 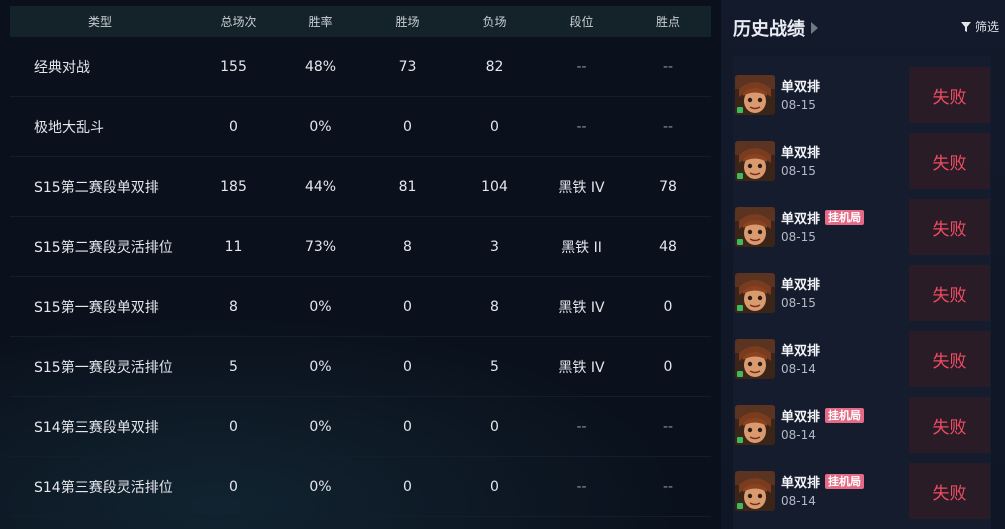 I want to click on cell-total-games: 155, so click(x=233, y=66).